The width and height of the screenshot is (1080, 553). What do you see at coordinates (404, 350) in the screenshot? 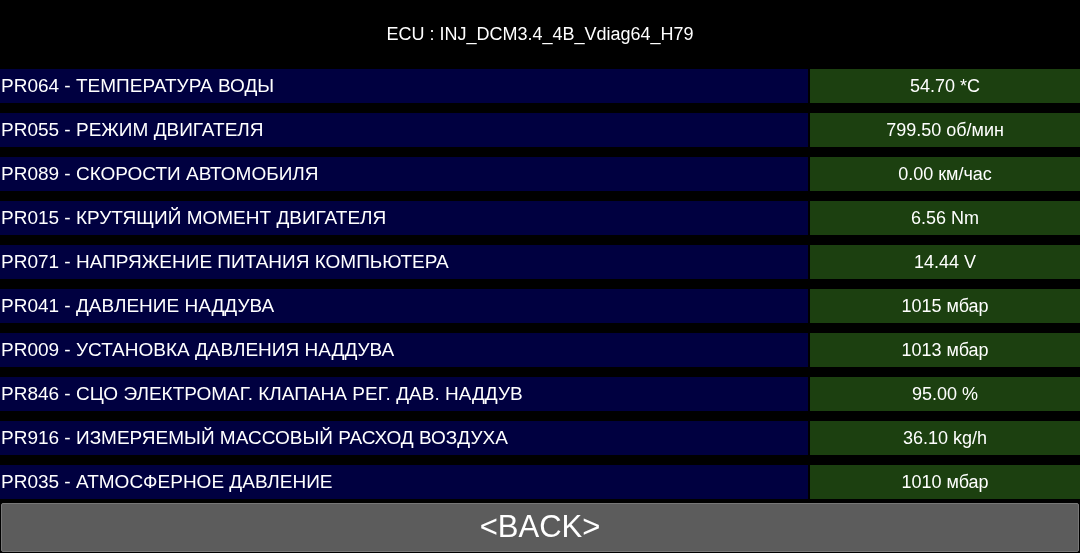
I see `parameter-name: PR009 - УСТАНОВКА ДАВЛЕНИЯ НАДДУВА` at bounding box center [404, 350].